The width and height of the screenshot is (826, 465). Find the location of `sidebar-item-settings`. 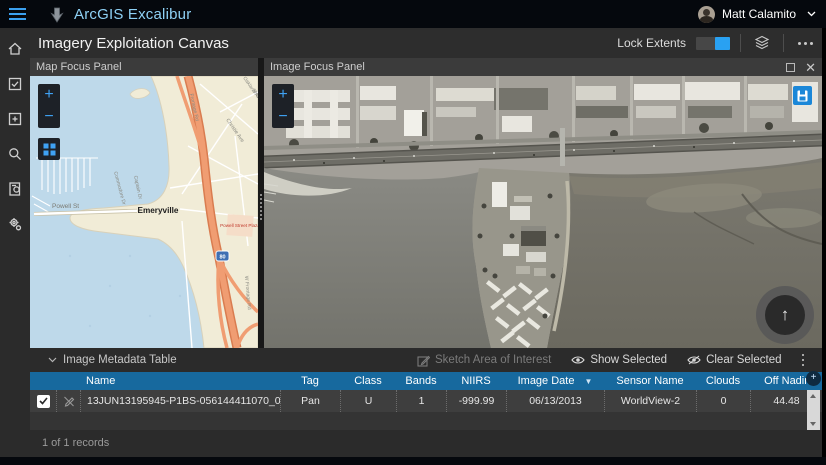

sidebar-item-settings is located at coordinates (15, 224).